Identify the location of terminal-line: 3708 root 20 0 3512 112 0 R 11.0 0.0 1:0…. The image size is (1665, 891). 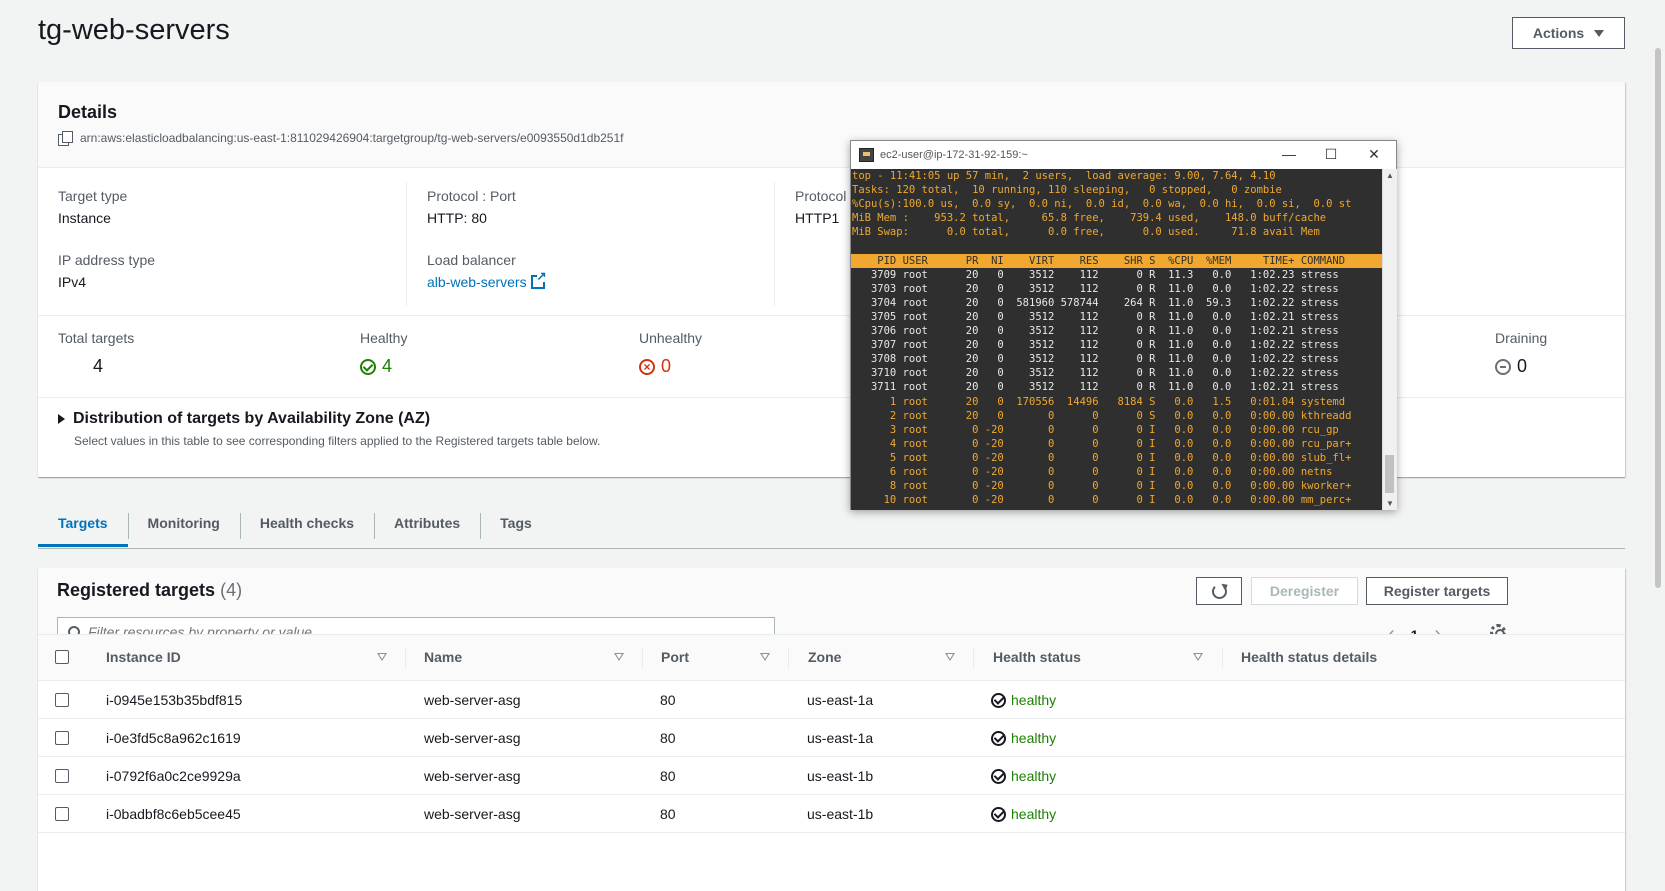
(1095, 359).